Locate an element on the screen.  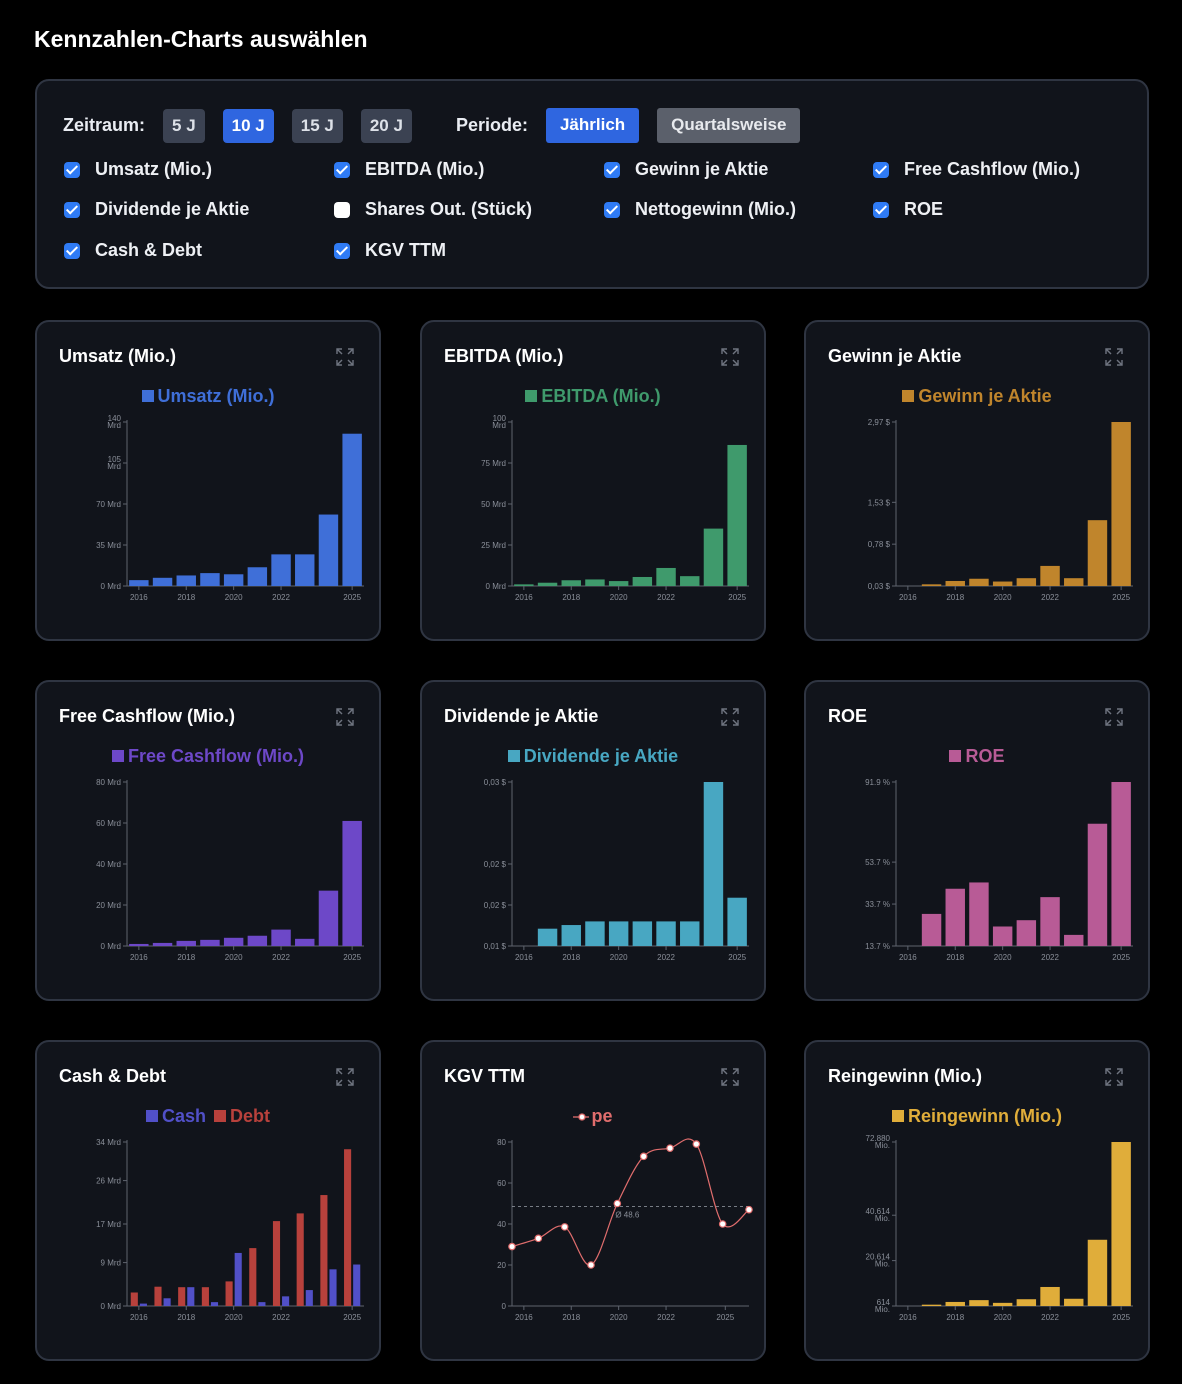
checkbox-shares-out: Shares Out. (Stück) is located at coordinates (433, 209).